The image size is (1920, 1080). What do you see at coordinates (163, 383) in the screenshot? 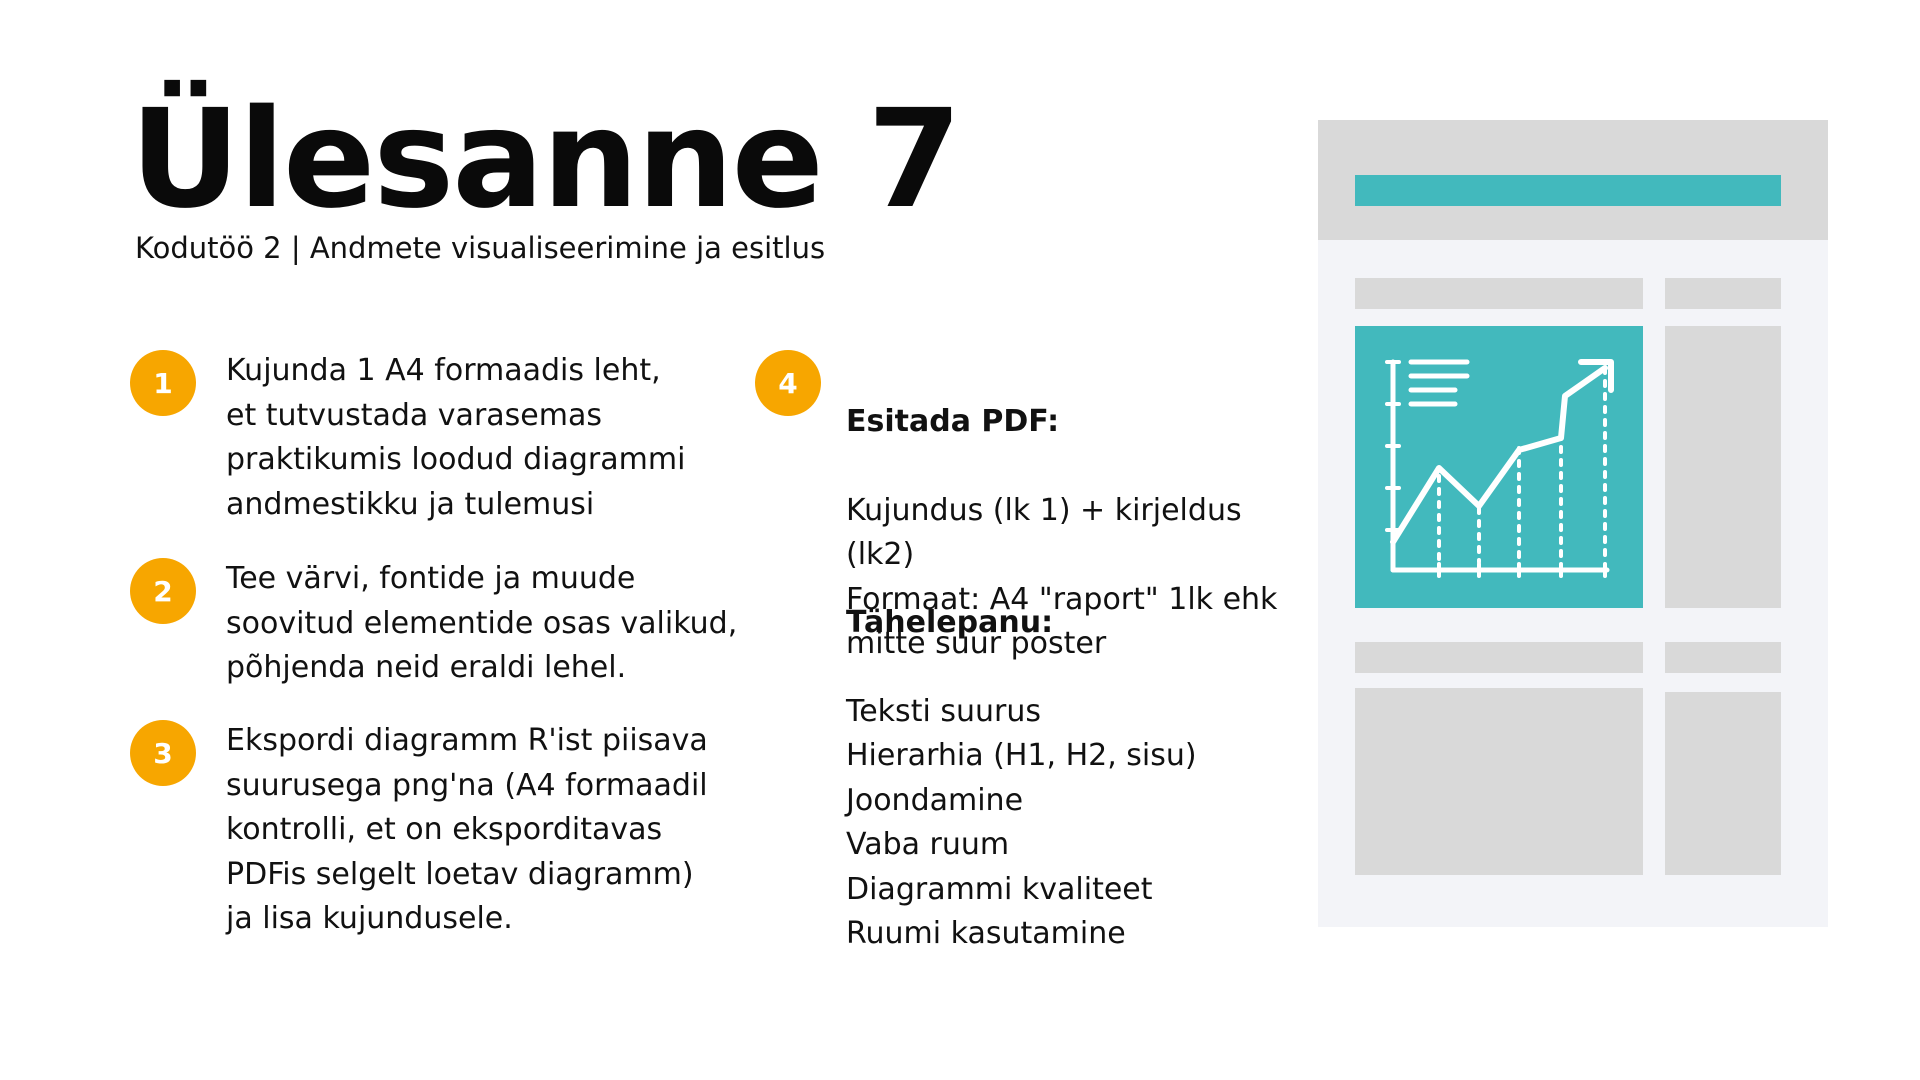
I see `step-1-badge: 1` at bounding box center [163, 383].